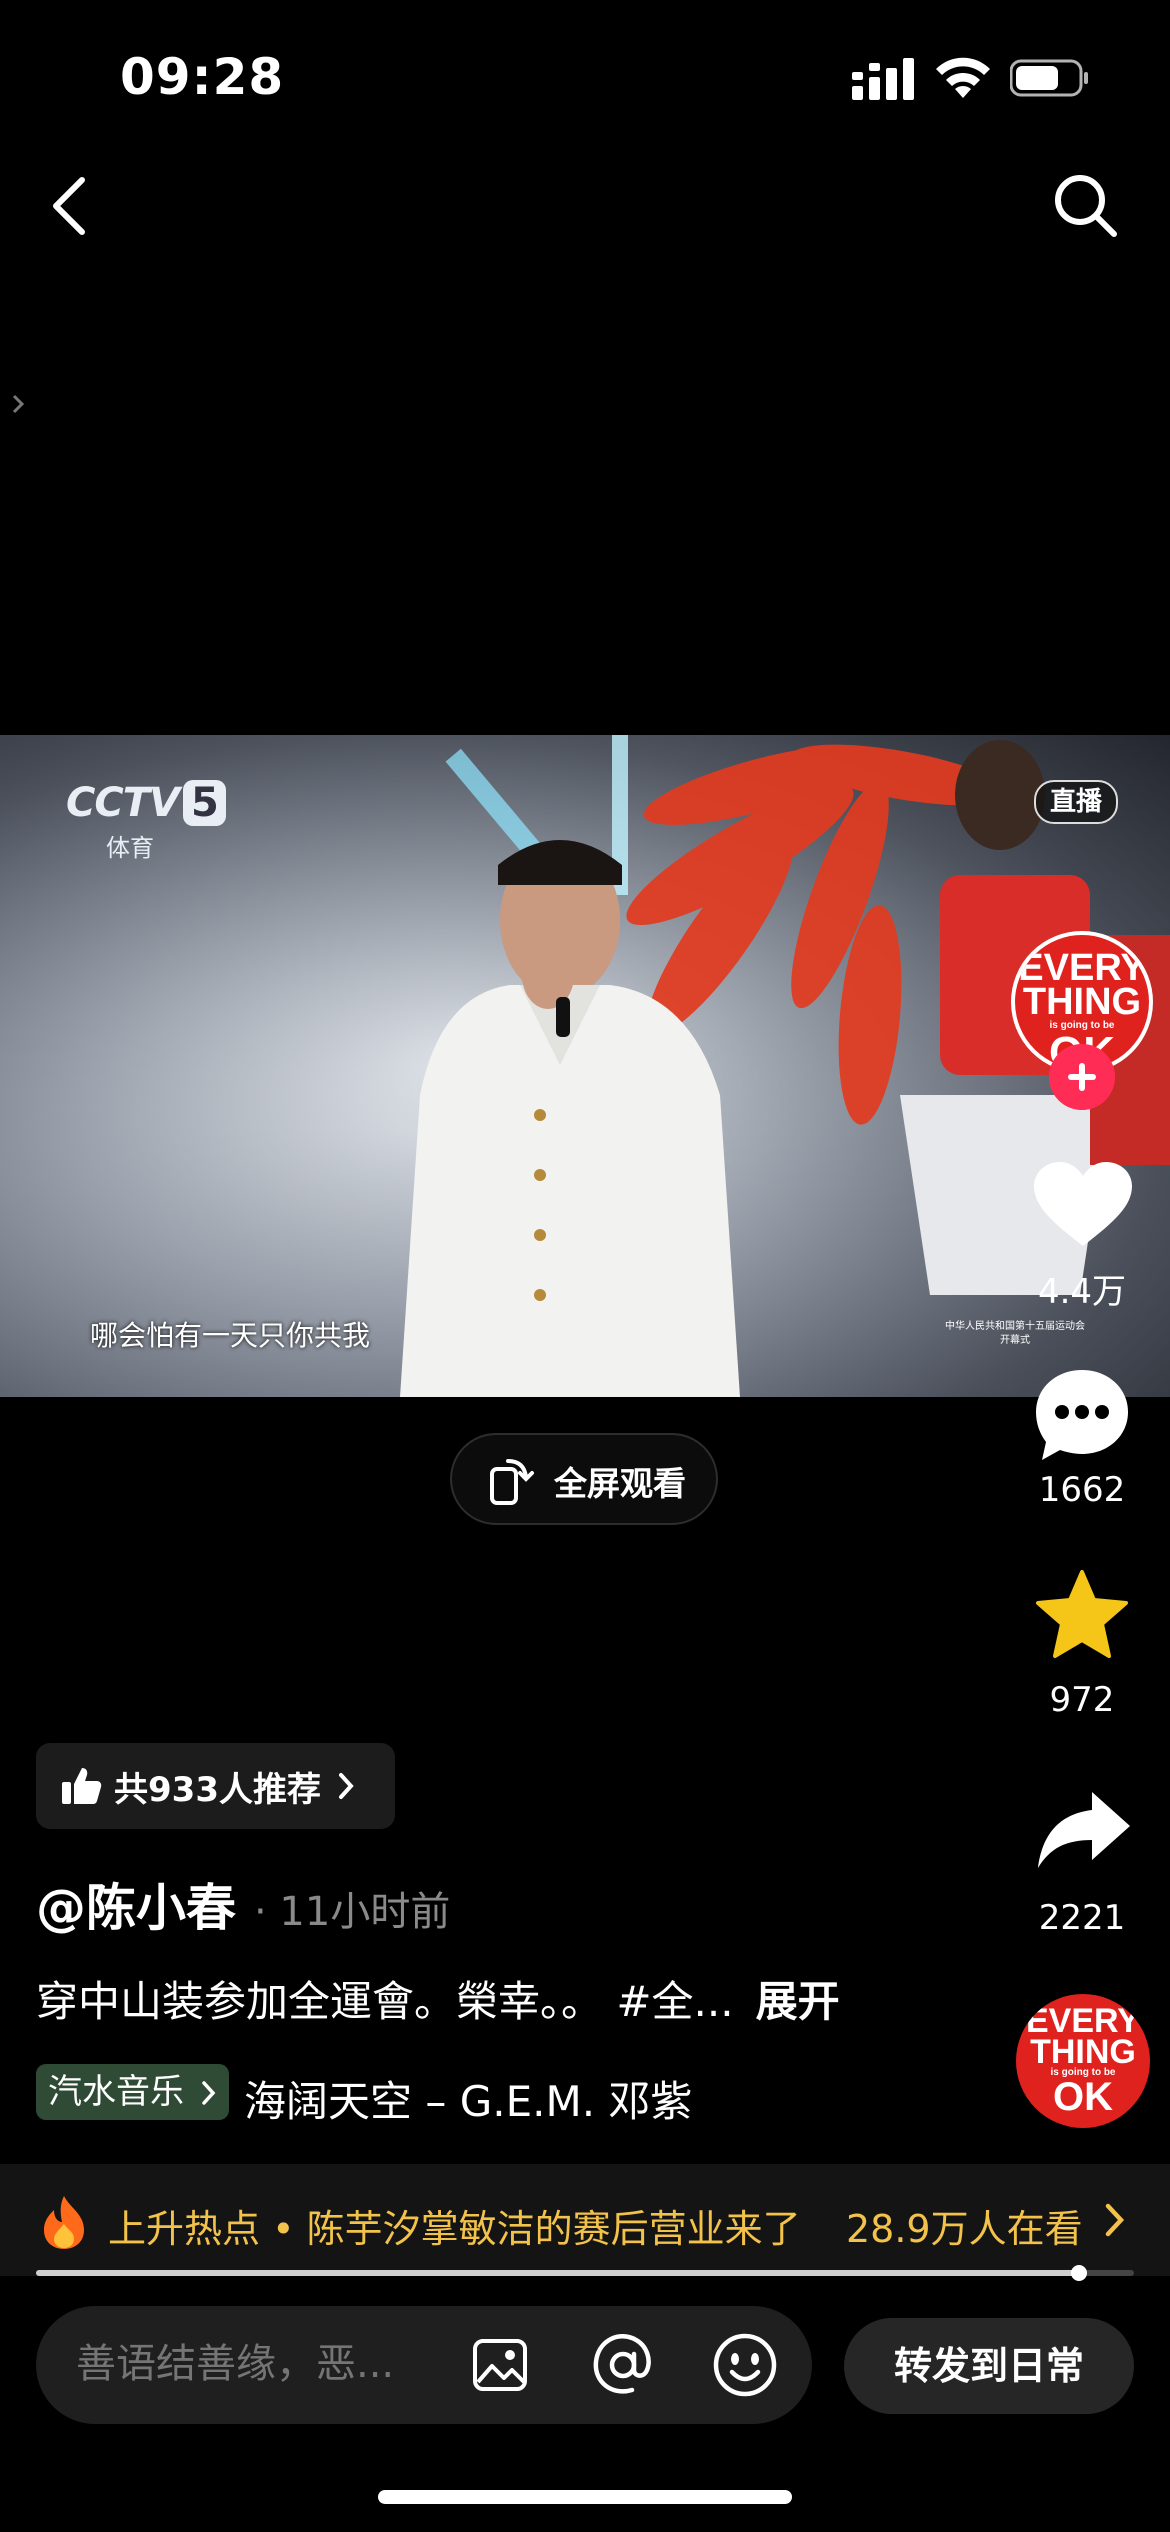 The height and width of the screenshot is (2532, 1170). I want to click on recommend-label: 共933人推荐, so click(217, 1789).